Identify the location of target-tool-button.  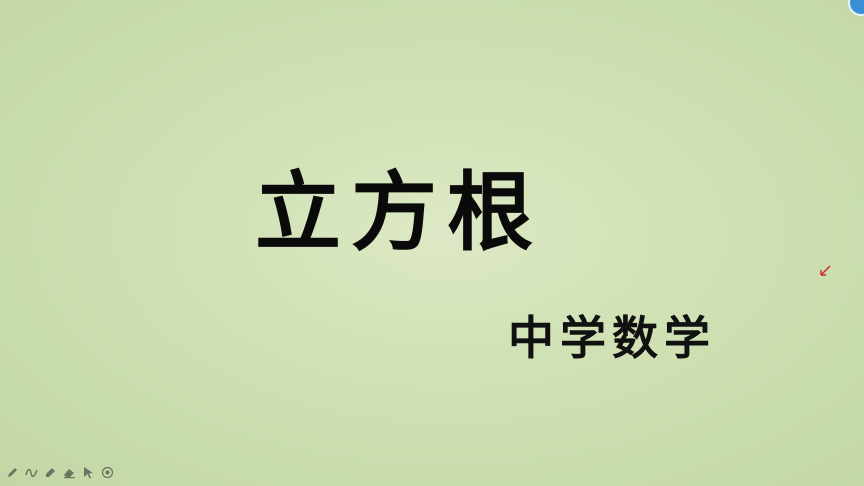
(107, 472).